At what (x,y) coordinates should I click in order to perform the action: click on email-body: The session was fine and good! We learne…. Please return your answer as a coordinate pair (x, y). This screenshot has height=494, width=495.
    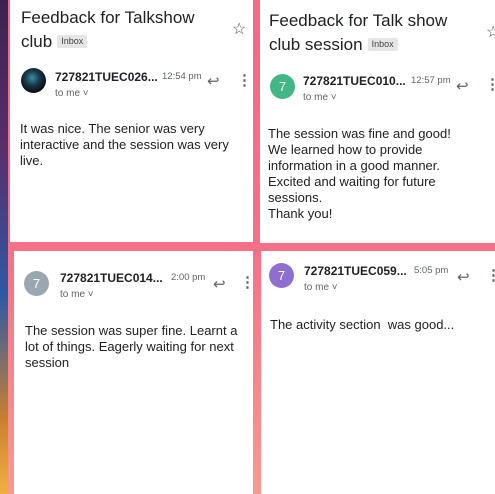
    Looking at the image, I should click on (359, 173).